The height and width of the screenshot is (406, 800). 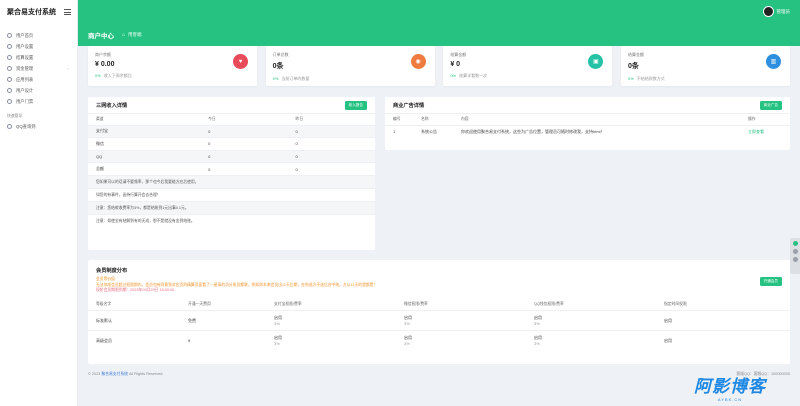 I want to click on topbar: 管理员, so click(x=439, y=12).